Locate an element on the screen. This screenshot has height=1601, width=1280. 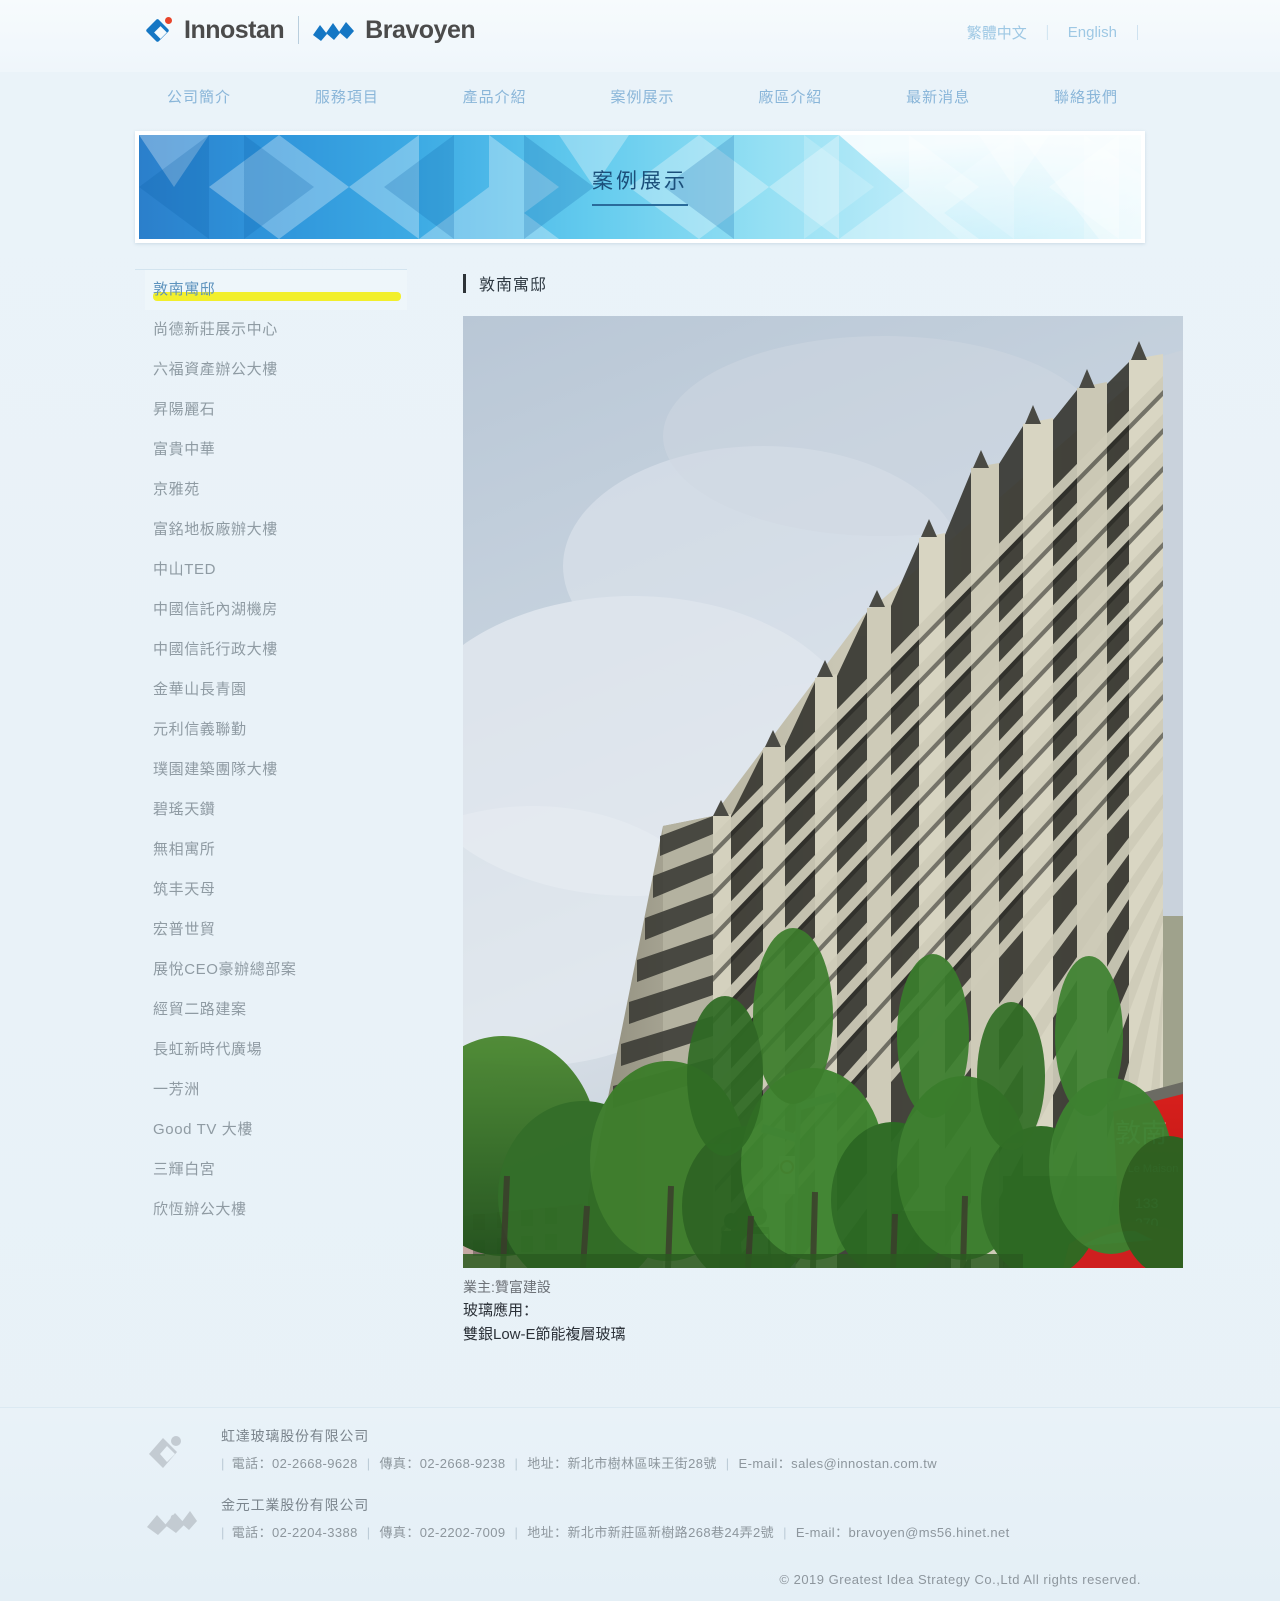
sidebar-item-17: 展悅CEO豪辦總部案 is located at coordinates (276, 970).